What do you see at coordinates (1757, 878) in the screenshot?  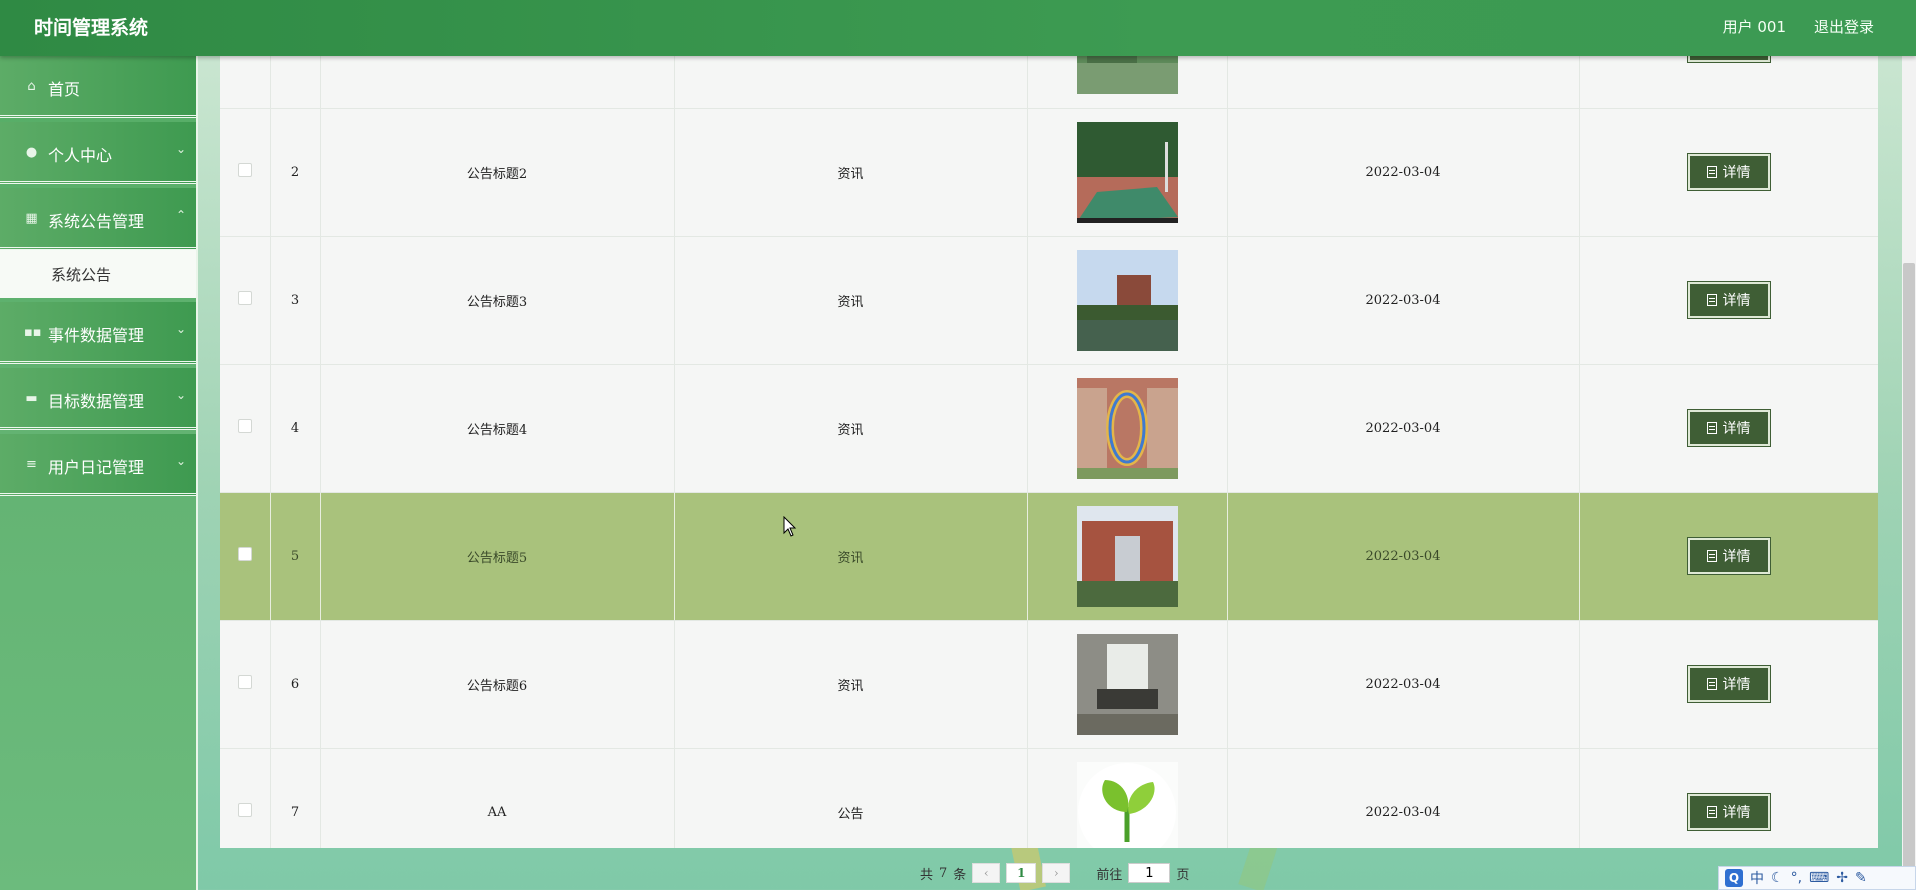 I see `ime-mode-toggle: 中` at bounding box center [1757, 878].